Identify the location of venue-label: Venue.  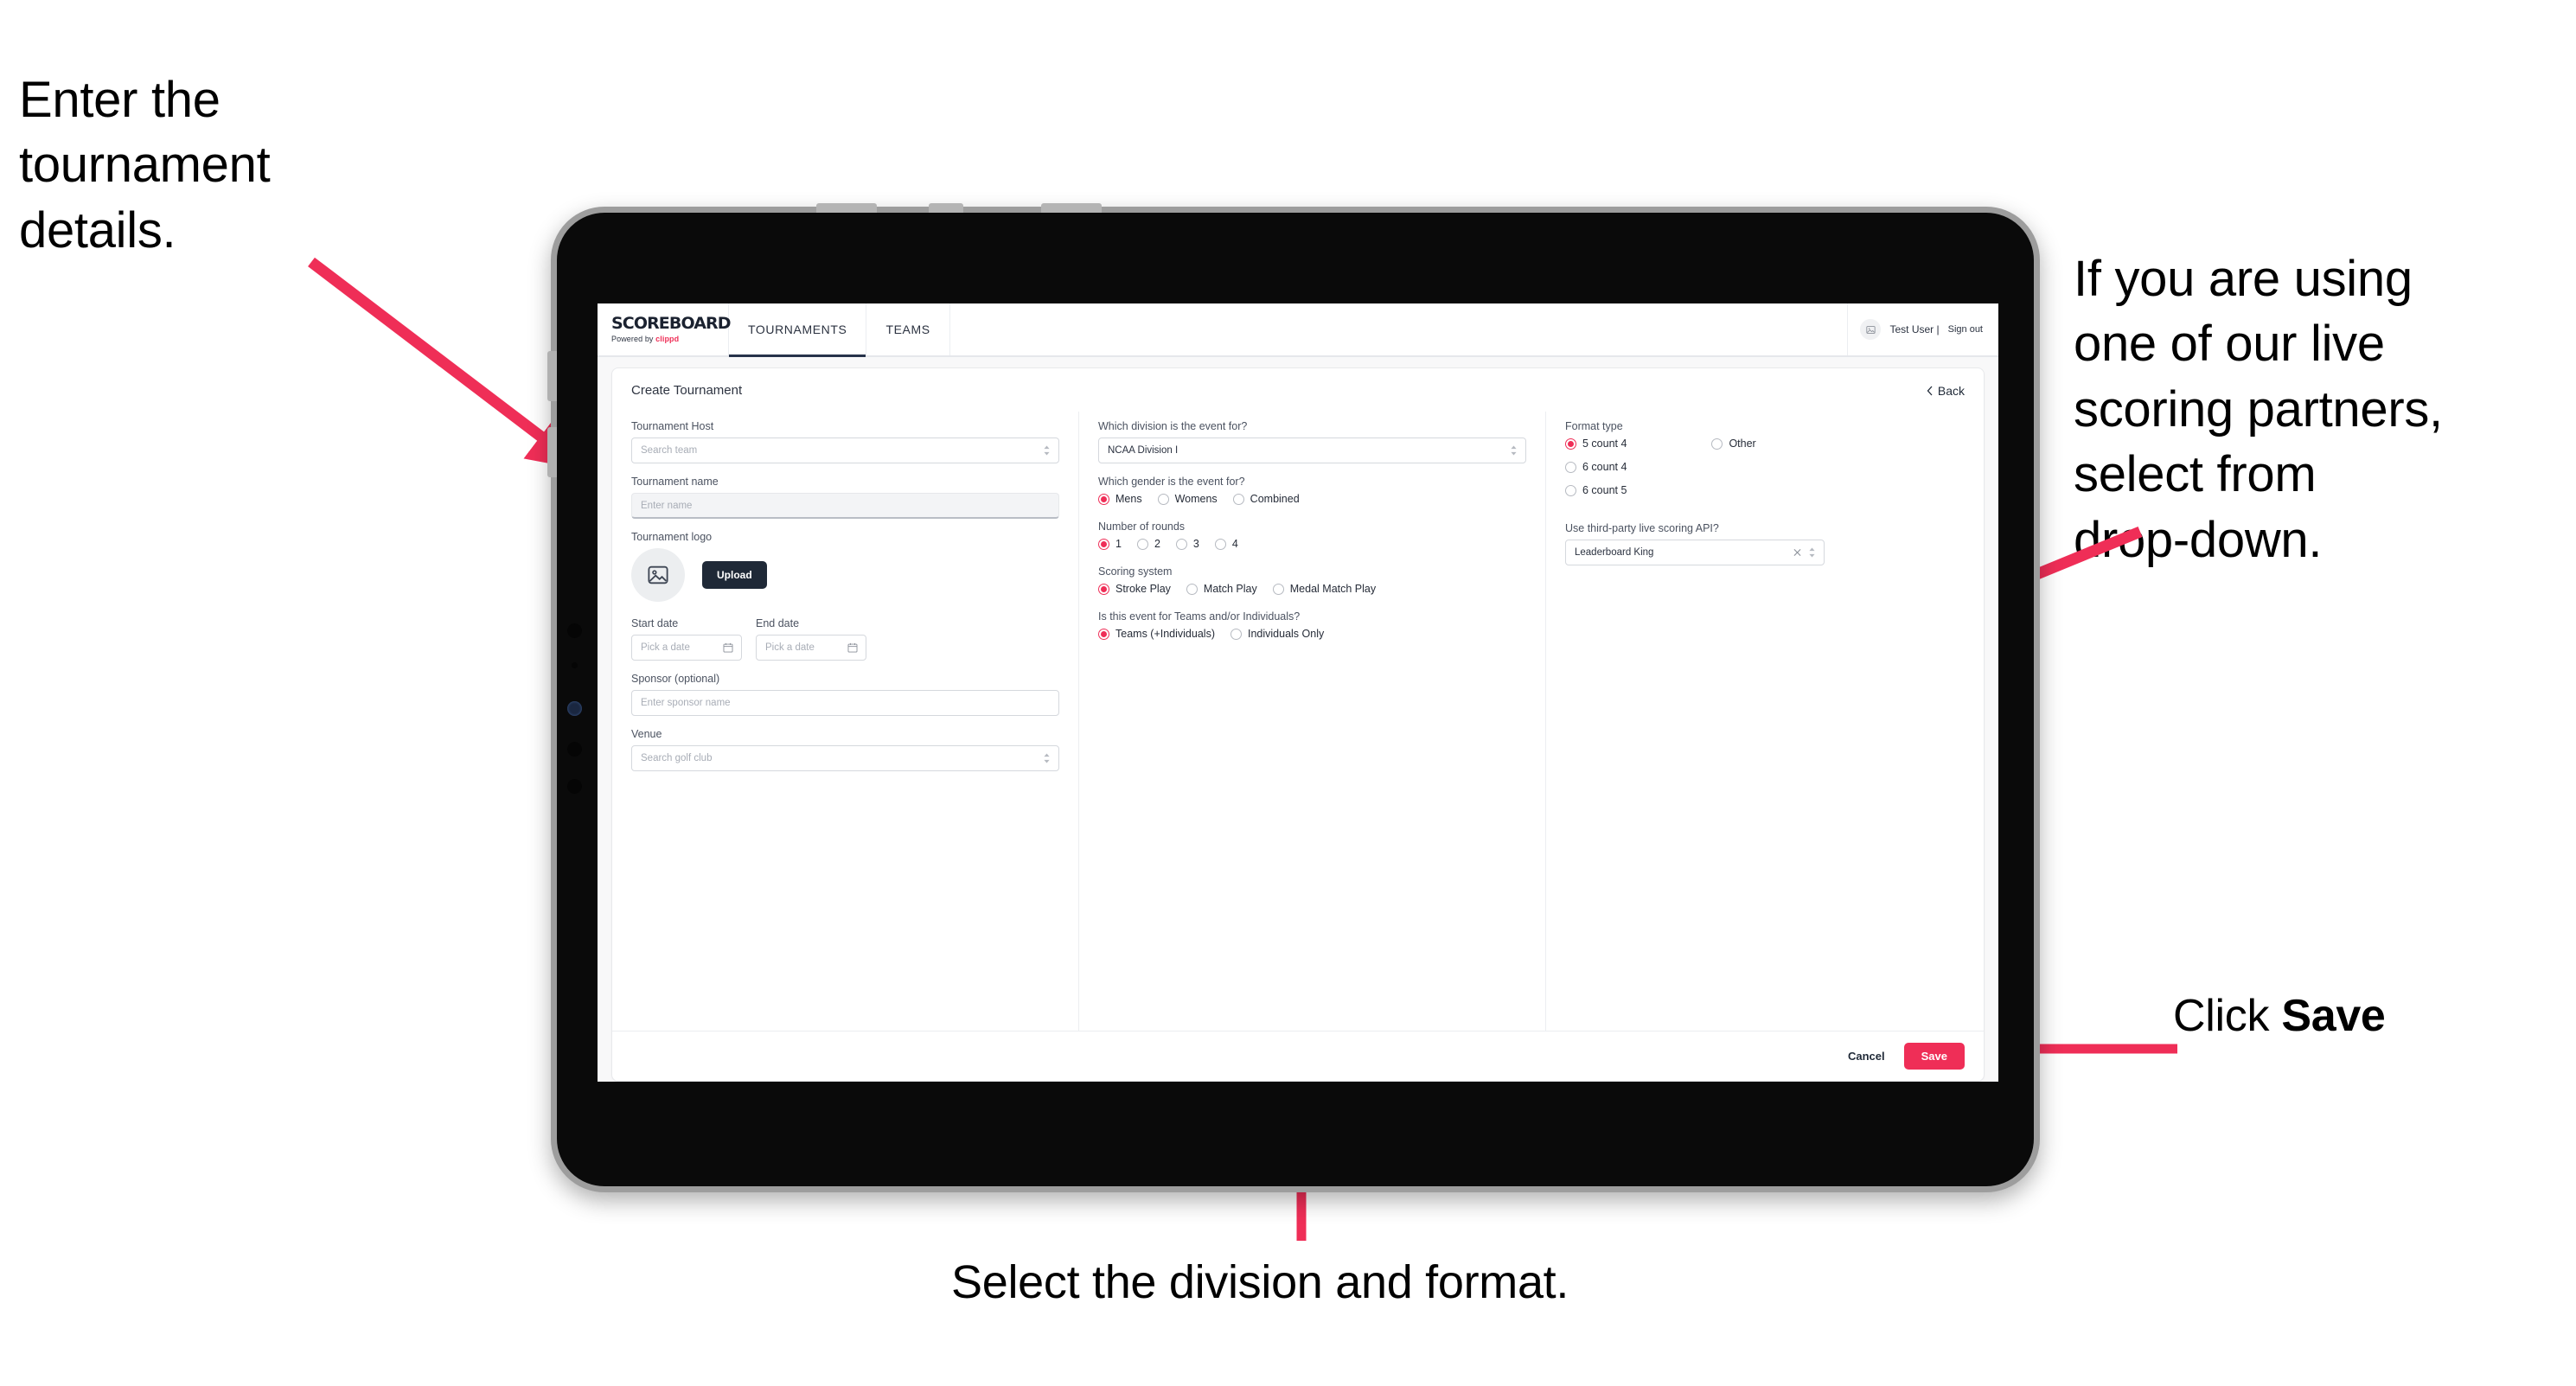
(647, 734).